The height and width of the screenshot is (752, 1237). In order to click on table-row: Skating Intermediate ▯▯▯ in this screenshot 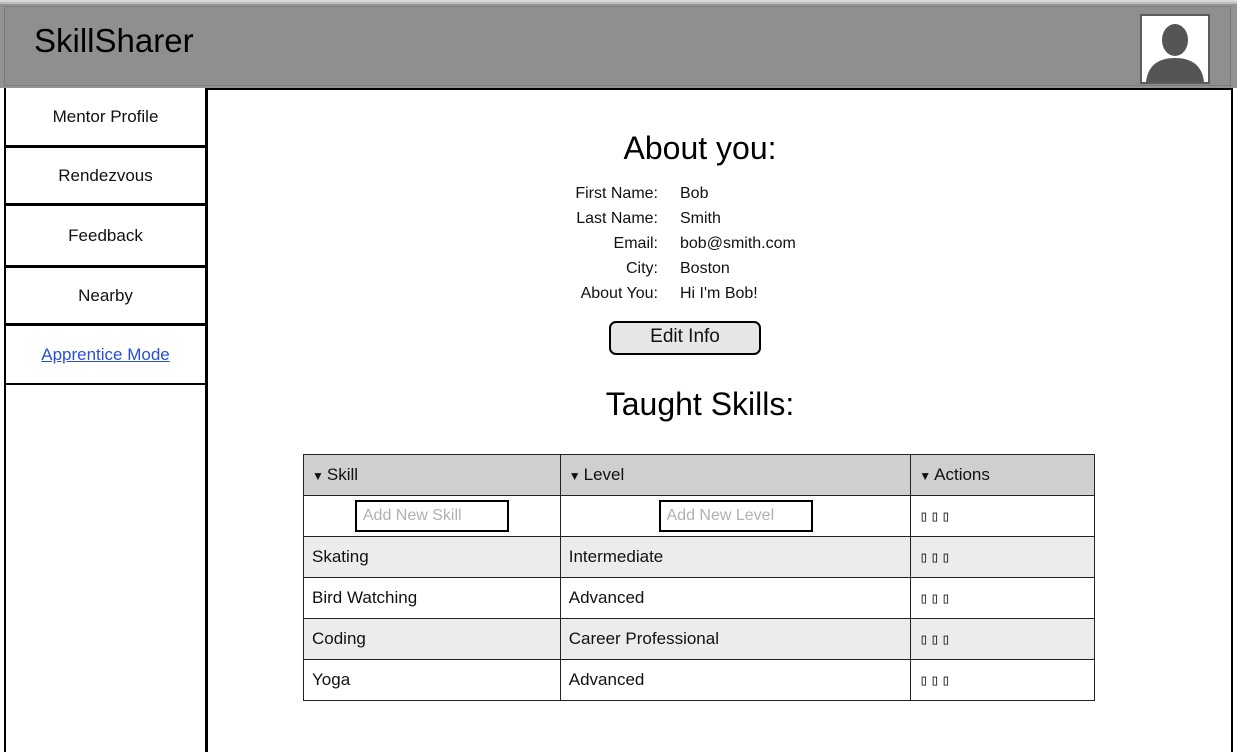, I will do `click(699, 557)`.